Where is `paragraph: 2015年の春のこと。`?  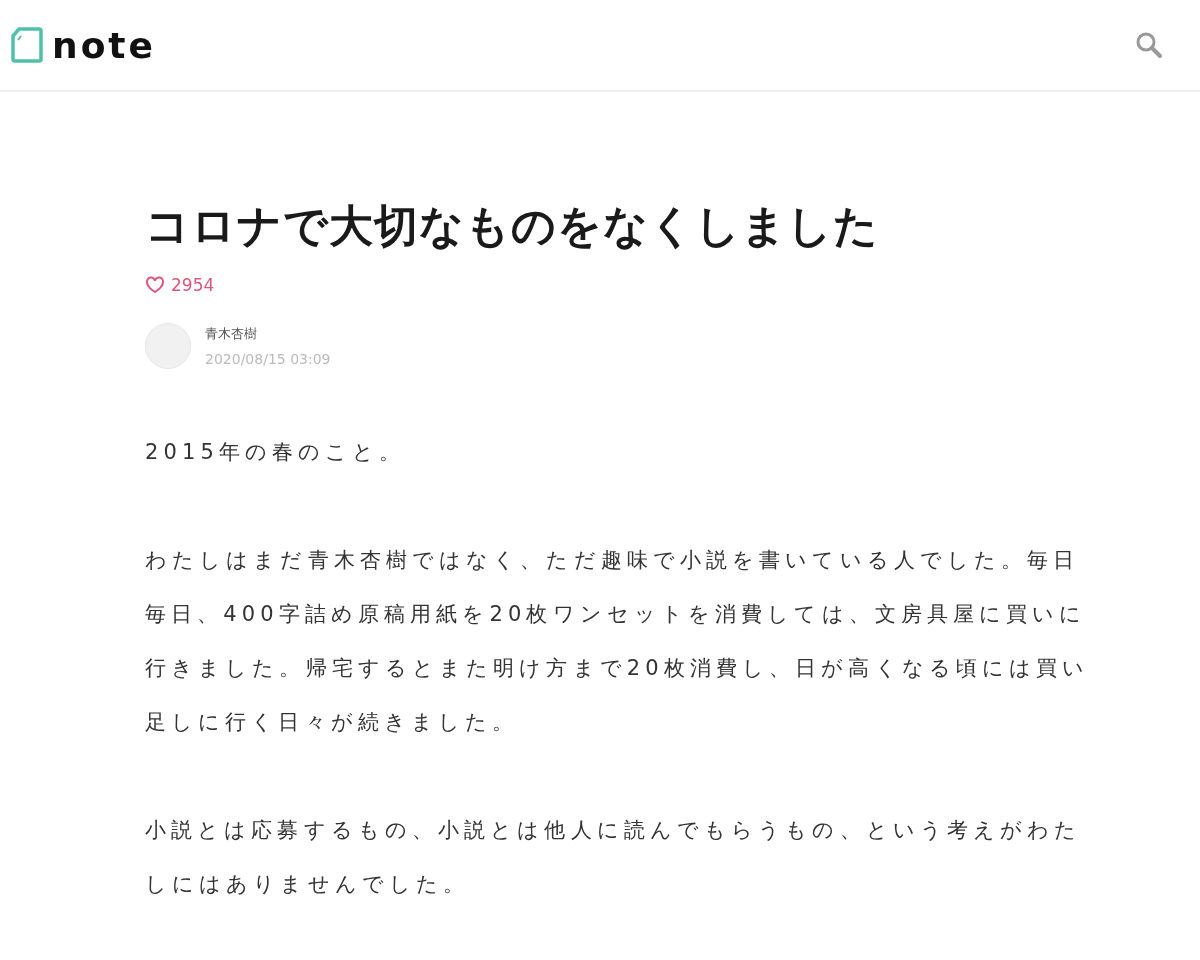
paragraph: 2015年の春のこと。 is located at coordinates (276, 452).